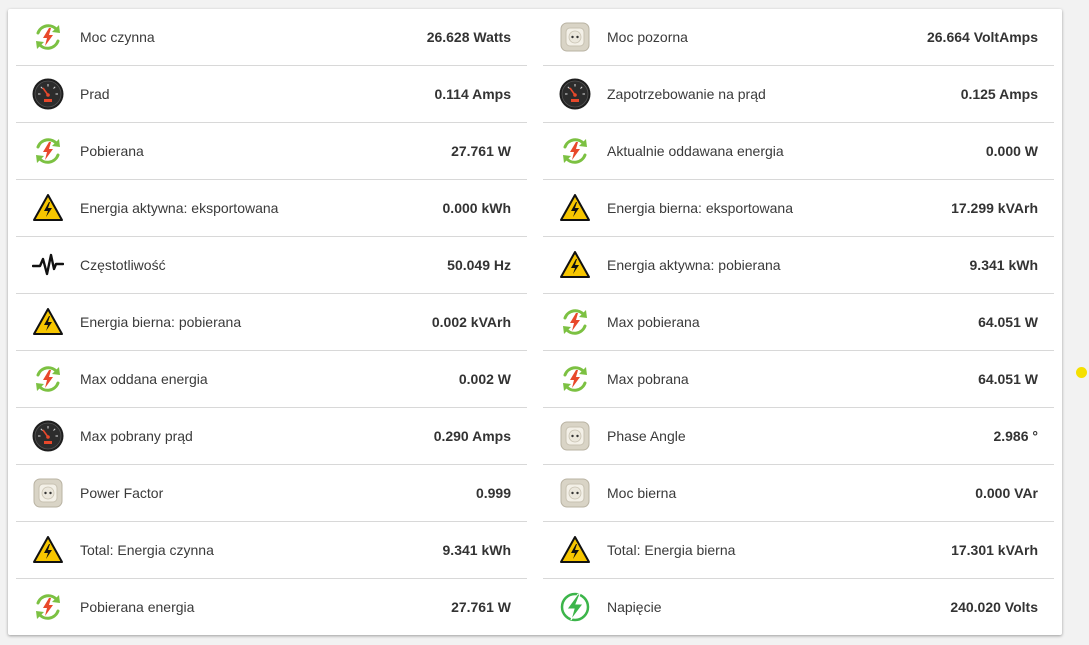  Describe the element at coordinates (798, 94) in the screenshot. I see `sensor-row-zapotrzebowanie-na-prad: Zapotrzebowanie na prąd 0.125 Amps` at that location.